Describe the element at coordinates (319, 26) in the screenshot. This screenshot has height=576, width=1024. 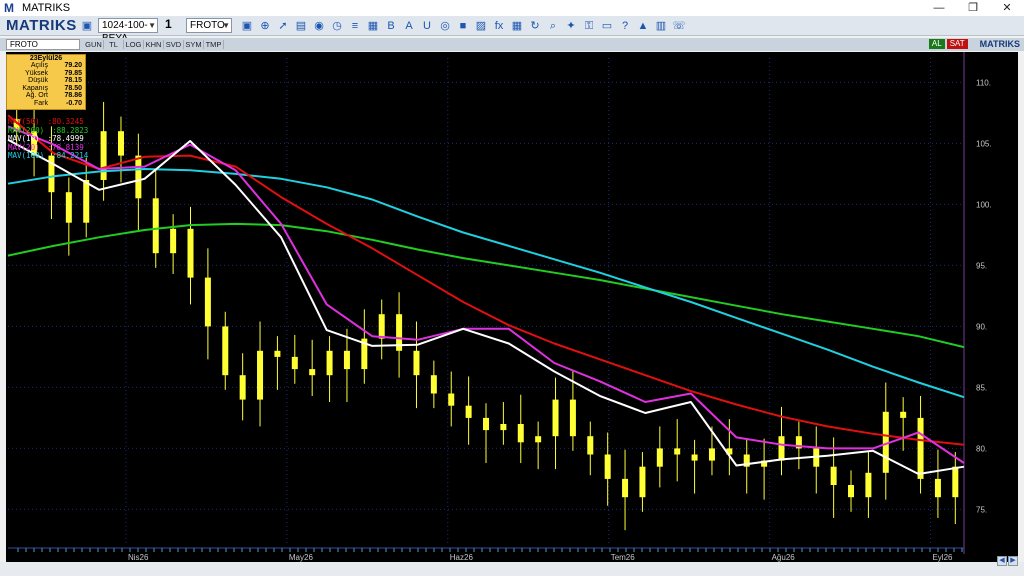
I see `palette-icon: ◉` at that location.